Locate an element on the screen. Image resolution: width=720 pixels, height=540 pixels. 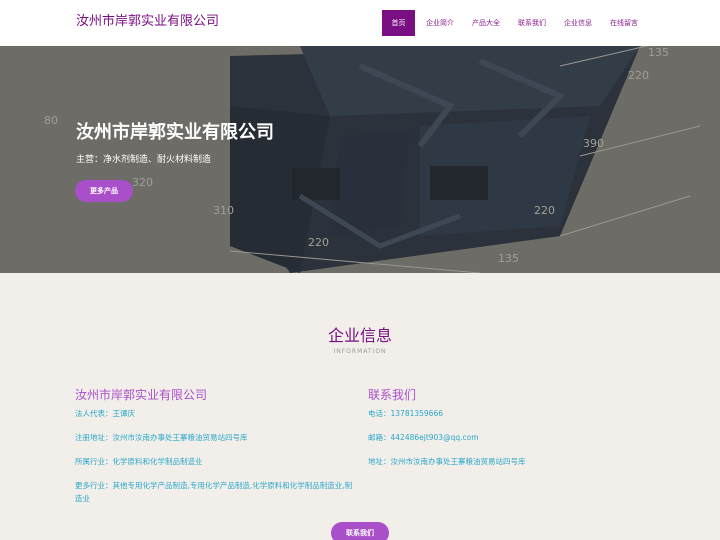
section-subtitle: INFORMATION is located at coordinates (360, 351).